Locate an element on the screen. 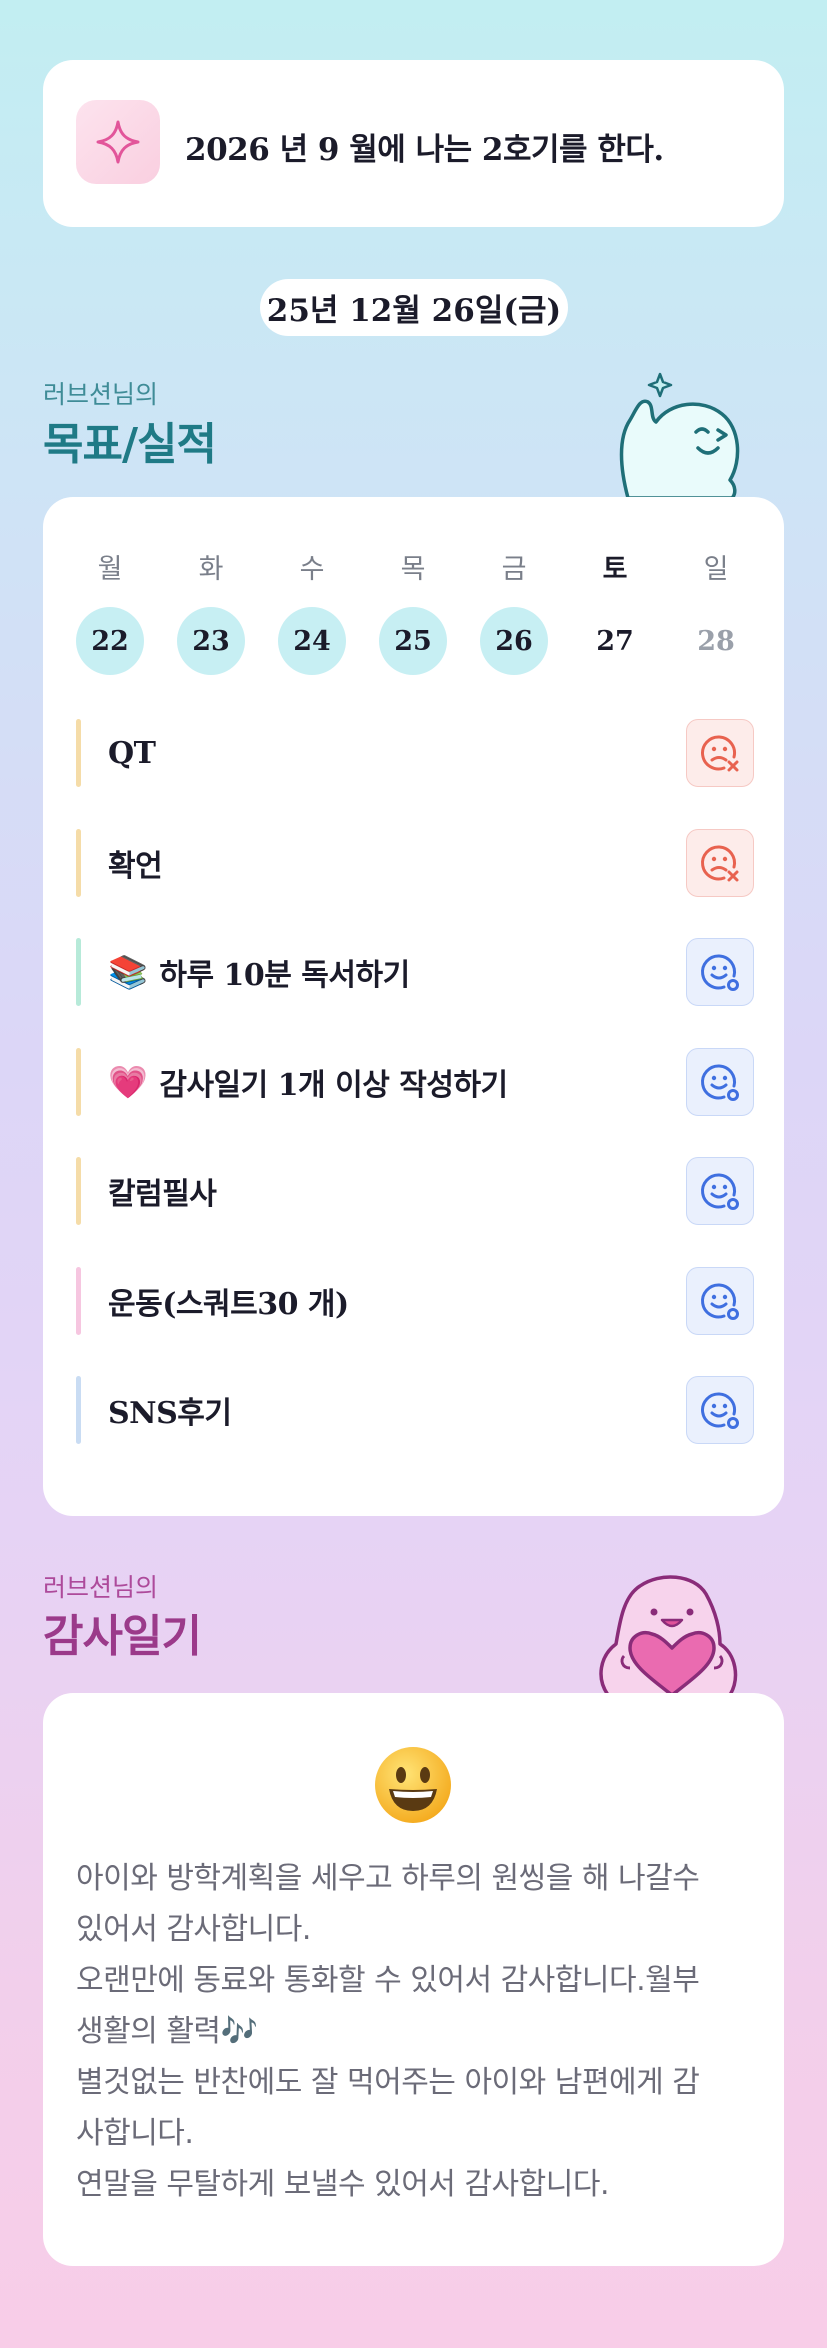 The width and height of the screenshot is (827, 2348). date-button: 25 is located at coordinates (413, 641).